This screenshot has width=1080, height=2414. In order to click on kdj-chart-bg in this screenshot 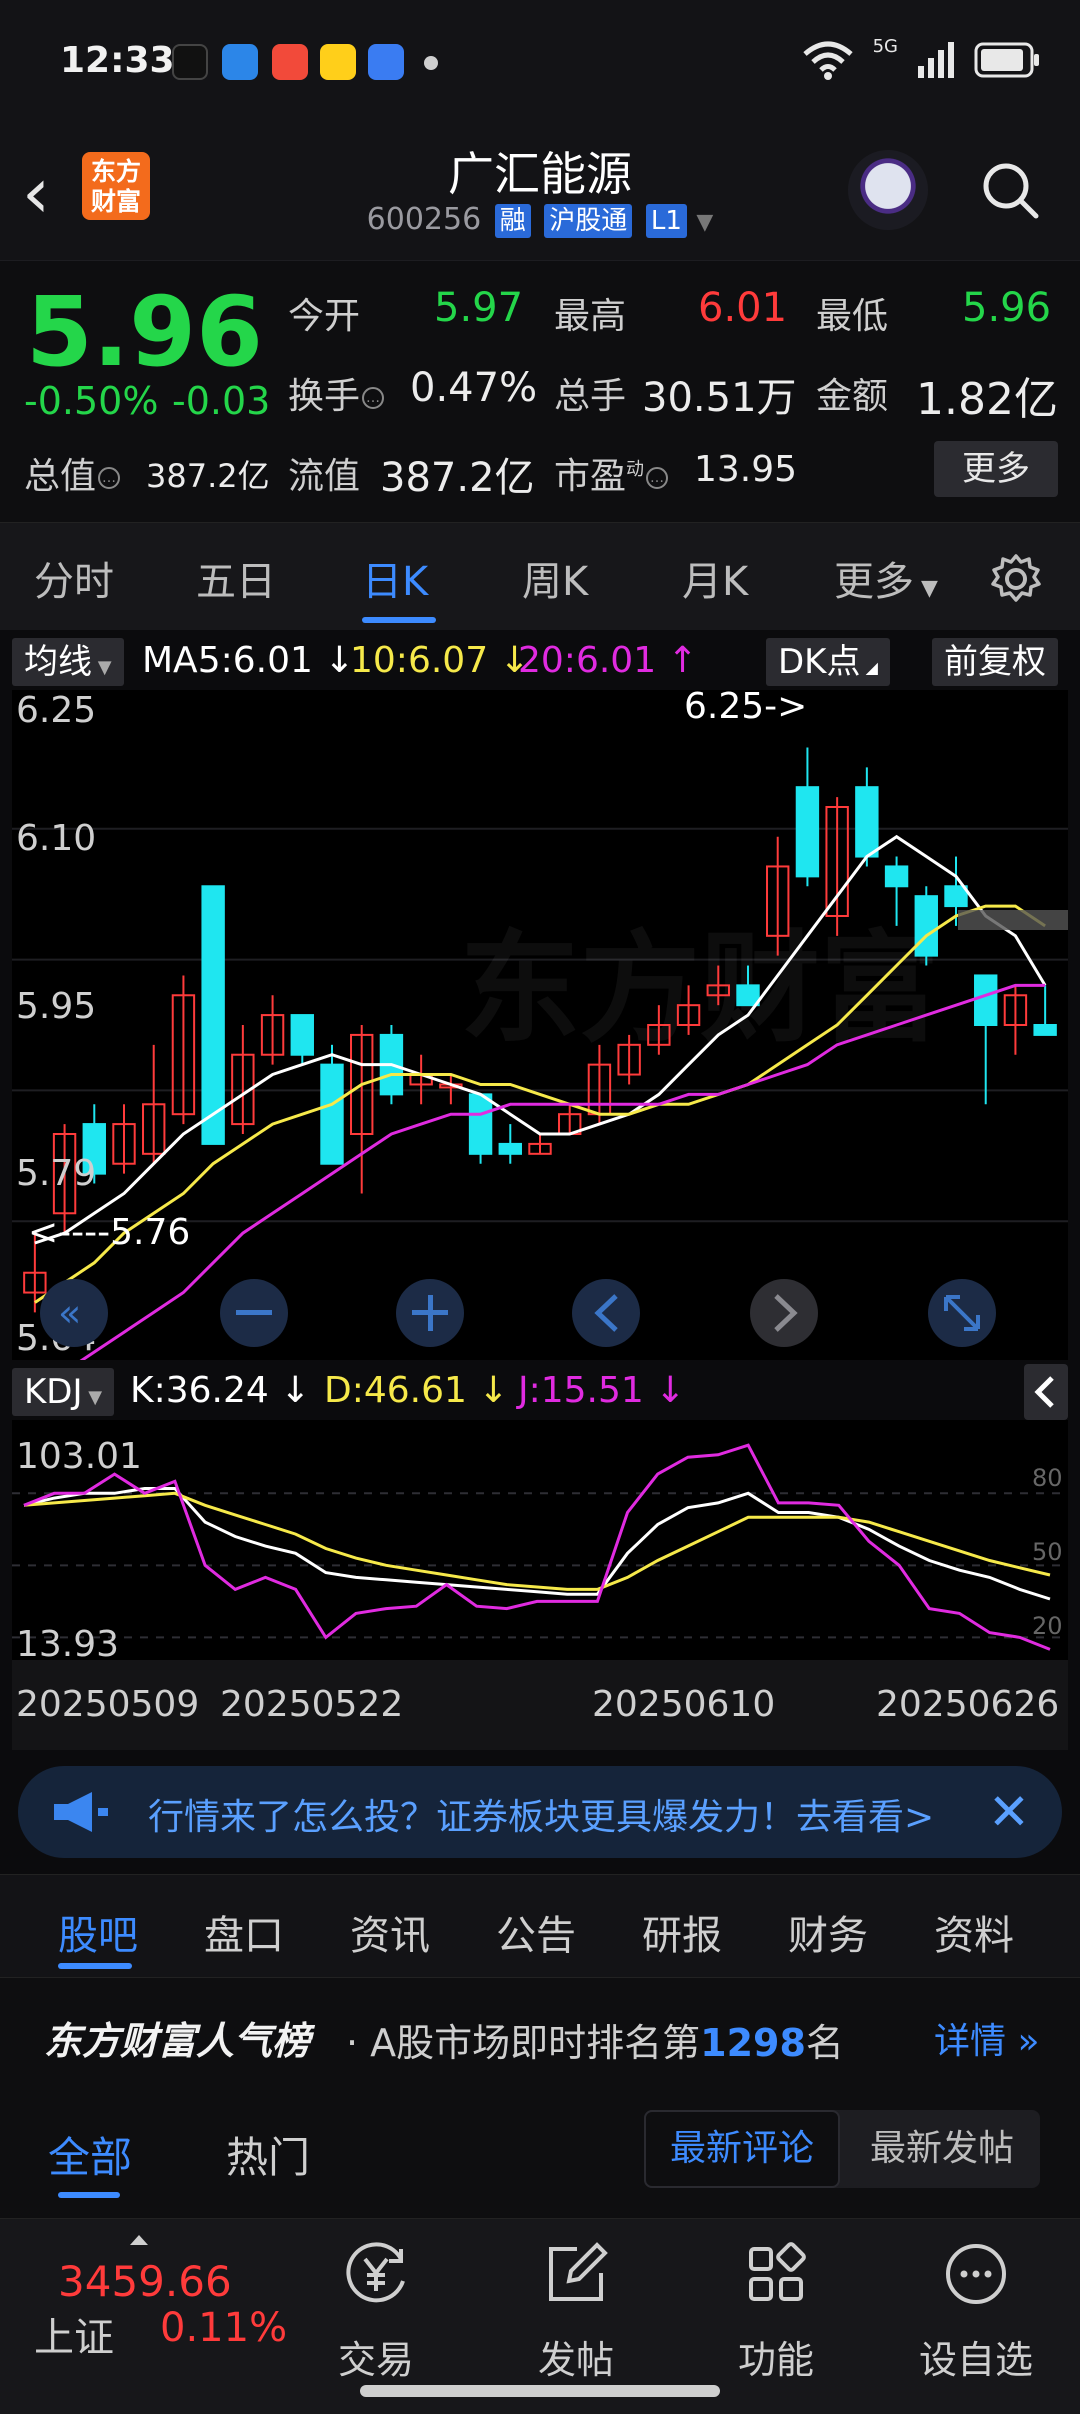, I will do `click(540, 1540)`.